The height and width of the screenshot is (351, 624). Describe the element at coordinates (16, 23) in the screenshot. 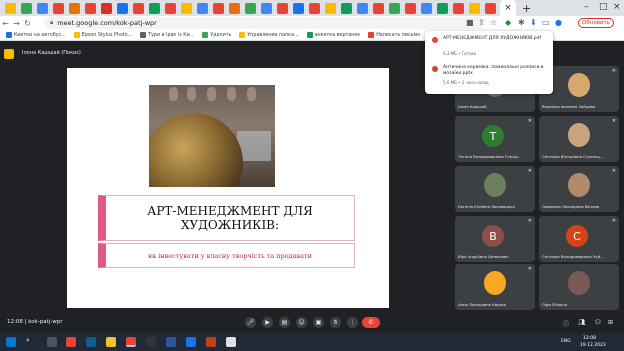

I see `forward-icon: →` at that location.